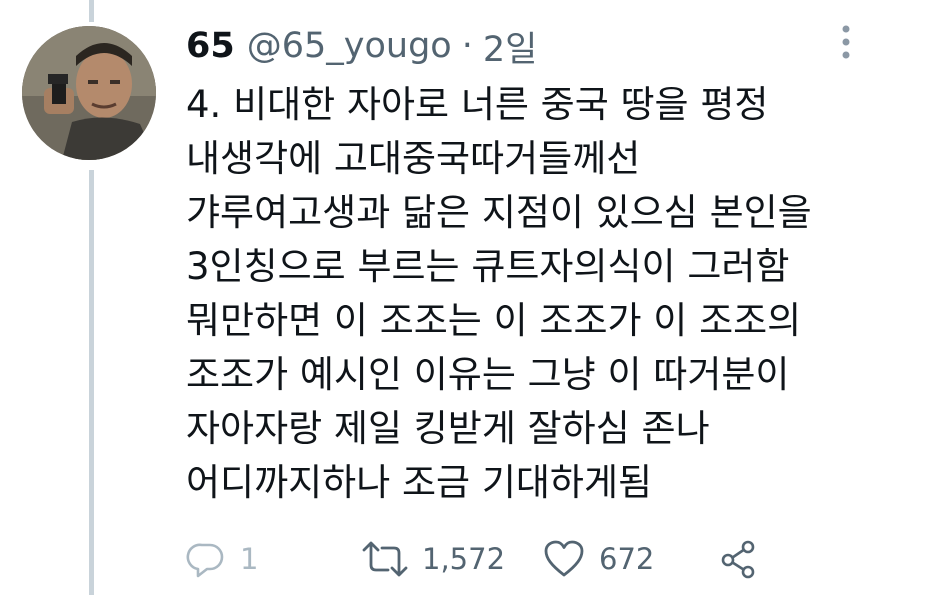 The height and width of the screenshot is (595, 928). I want to click on like-count: 672, so click(627, 559).